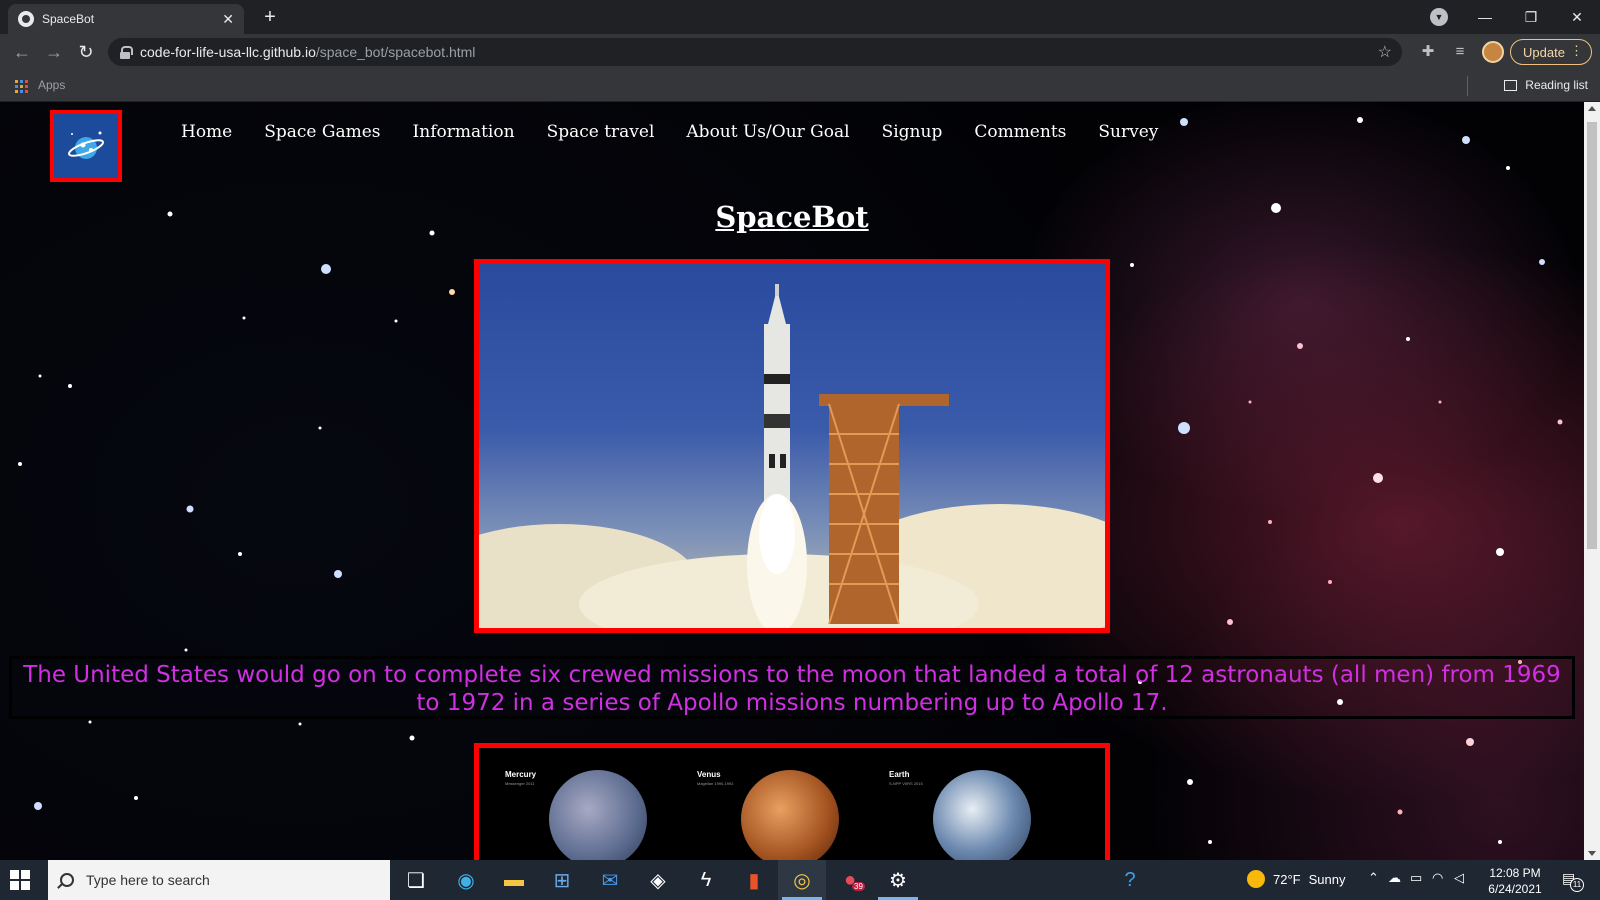 The width and height of the screenshot is (1600, 900). I want to click on weather-widget: 72°F Sunny, so click(1296, 879).